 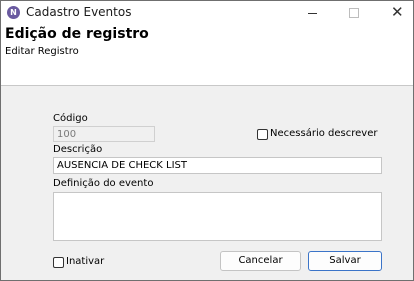 What do you see at coordinates (207, 13) in the screenshot?
I see `title-bar: N Cadastro Eventos ✕` at bounding box center [207, 13].